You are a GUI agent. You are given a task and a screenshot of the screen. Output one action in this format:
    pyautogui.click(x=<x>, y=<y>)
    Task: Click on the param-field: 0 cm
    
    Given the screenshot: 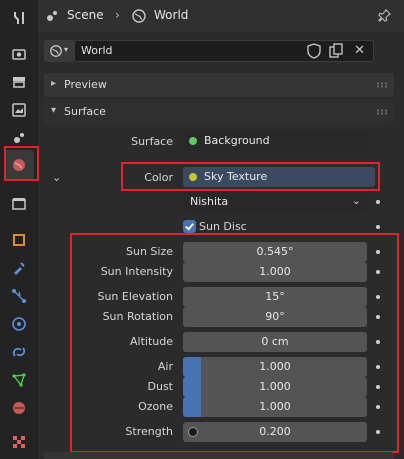 What is the action you would take?
    pyautogui.click(x=275, y=342)
    